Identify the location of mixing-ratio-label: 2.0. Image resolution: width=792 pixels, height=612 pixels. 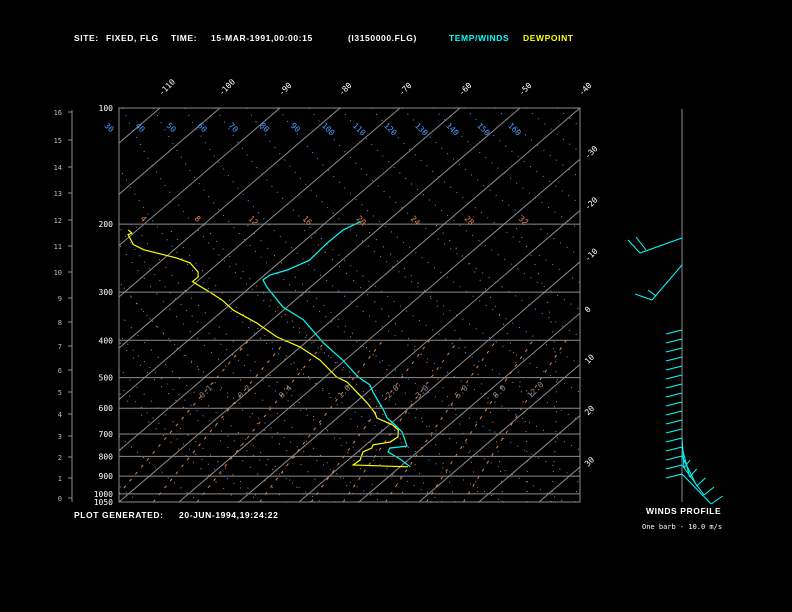
(392, 391).